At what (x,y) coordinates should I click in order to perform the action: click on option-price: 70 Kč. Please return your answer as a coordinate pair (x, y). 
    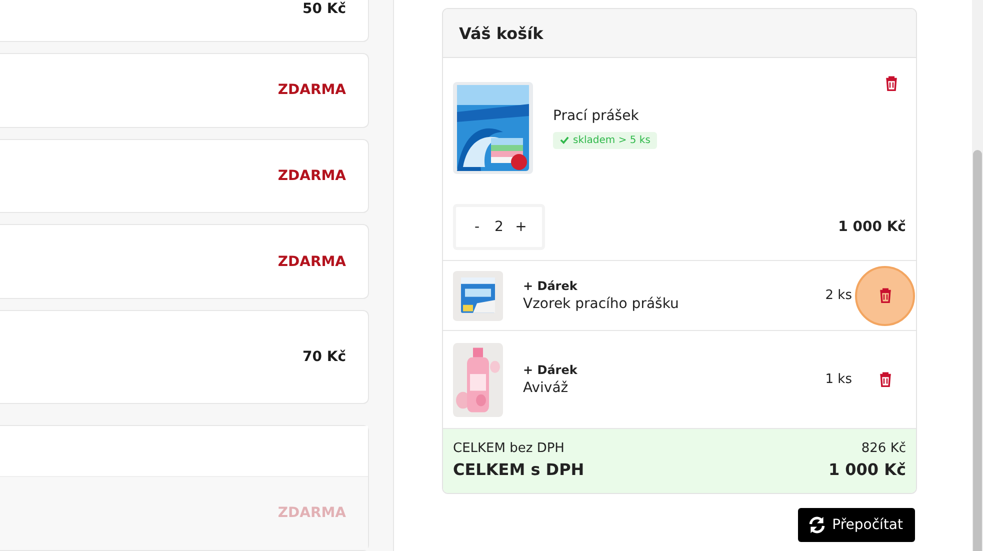
    Looking at the image, I should click on (324, 356).